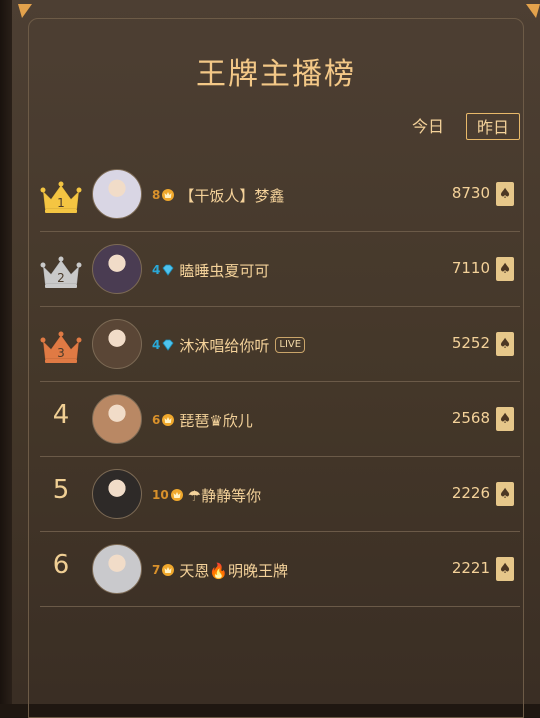 This screenshot has height=718, width=540. Describe the element at coordinates (470, 493) in the screenshot. I see `score-value: 2226` at that location.